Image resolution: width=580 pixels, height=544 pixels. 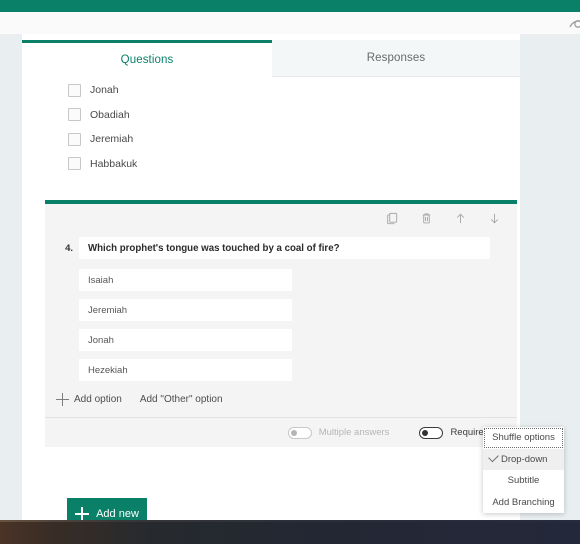 I want to click on top-accent-bar, so click(x=290, y=6).